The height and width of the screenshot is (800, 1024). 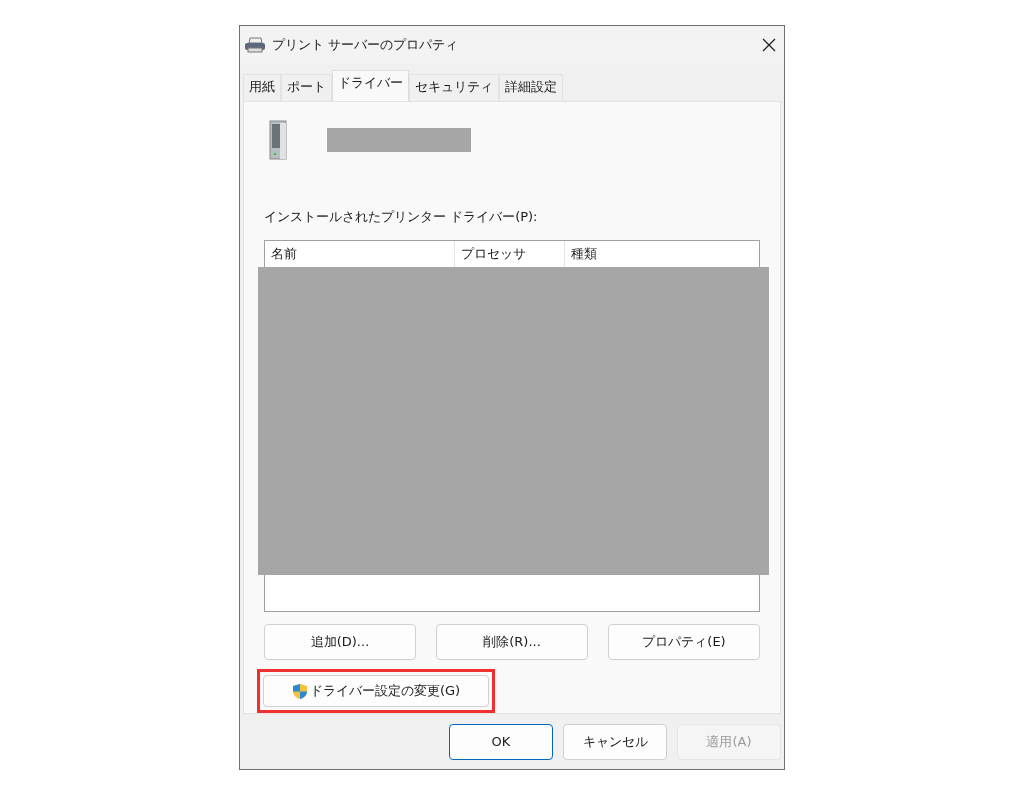 What do you see at coordinates (510, 253) in the screenshot?
I see `column-header: プロセッサ` at bounding box center [510, 253].